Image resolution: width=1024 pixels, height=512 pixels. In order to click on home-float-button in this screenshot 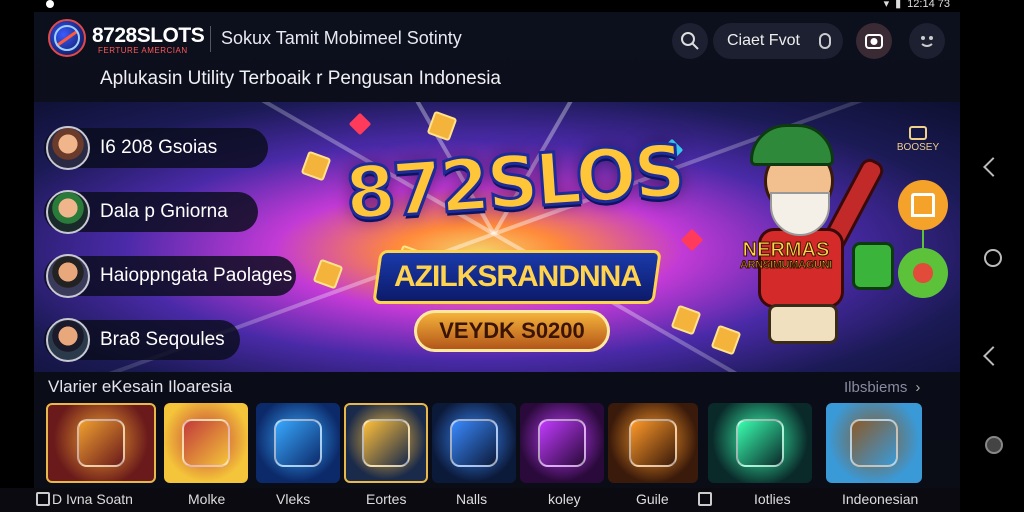, I will do `click(923, 205)`.